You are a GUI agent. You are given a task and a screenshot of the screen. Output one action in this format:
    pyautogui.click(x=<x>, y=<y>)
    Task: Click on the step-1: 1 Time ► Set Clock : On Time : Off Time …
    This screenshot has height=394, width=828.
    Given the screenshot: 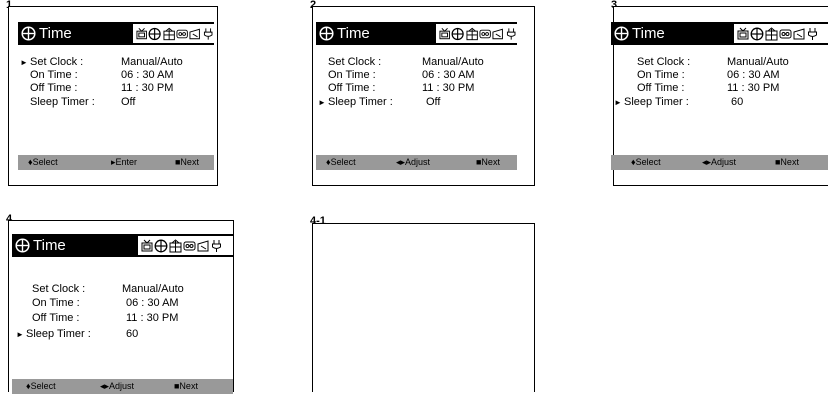 What is the action you would take?
    pyautogui.click(x=112, y=93)
    